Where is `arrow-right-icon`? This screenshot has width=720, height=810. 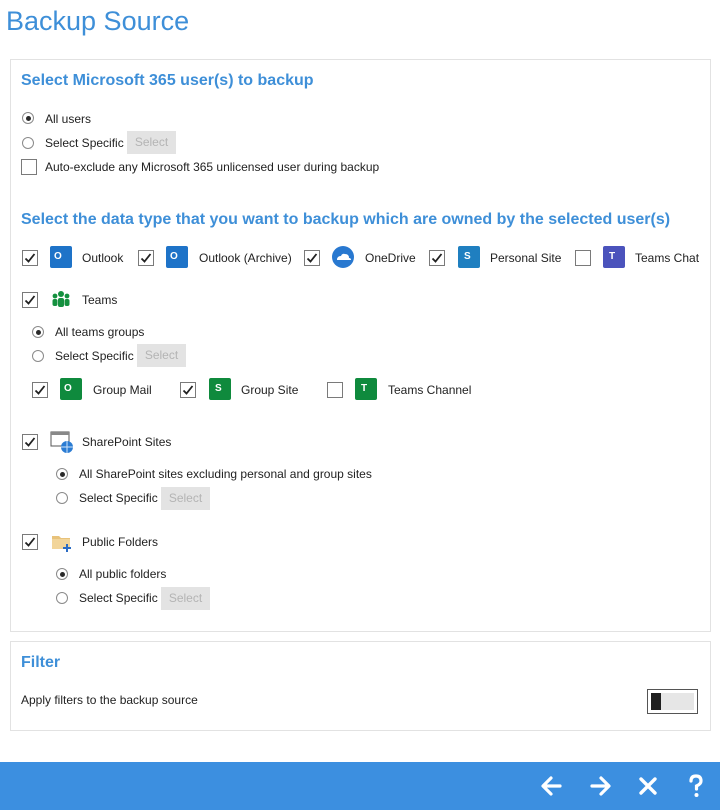
arrow-right-icon is located at coordinates (600, 786).